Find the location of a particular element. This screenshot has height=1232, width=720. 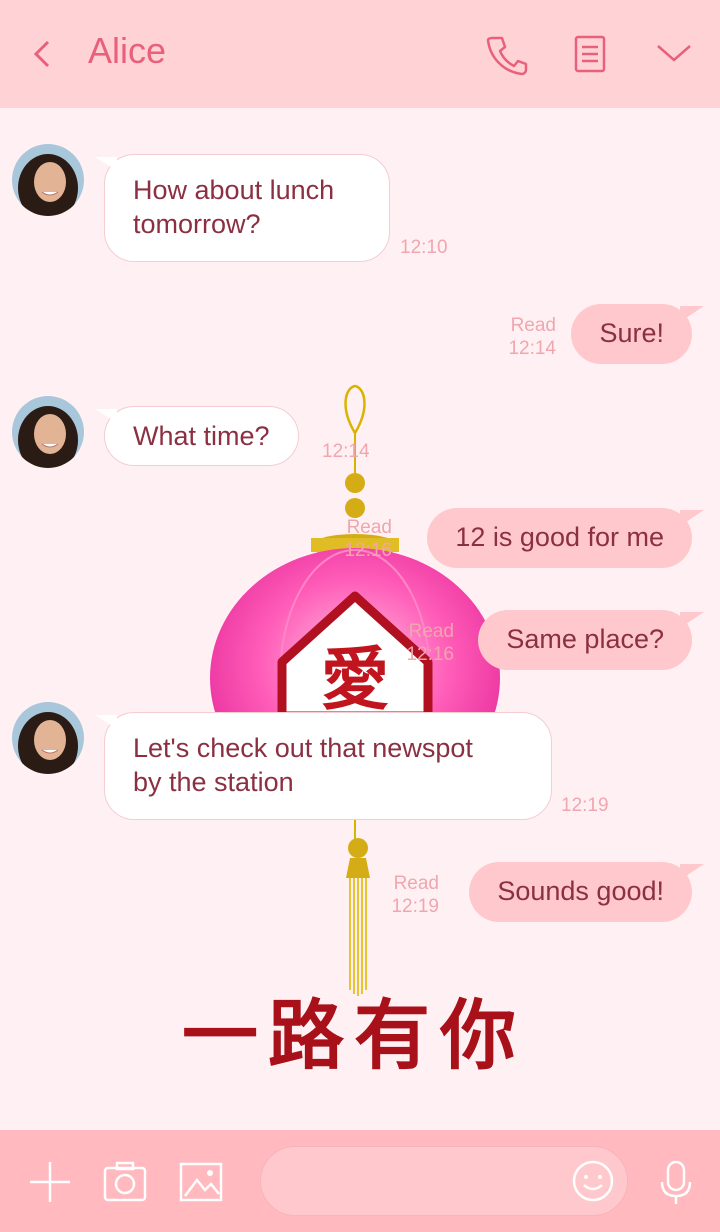

emoji-icon is located at coordinates (593, 1181).